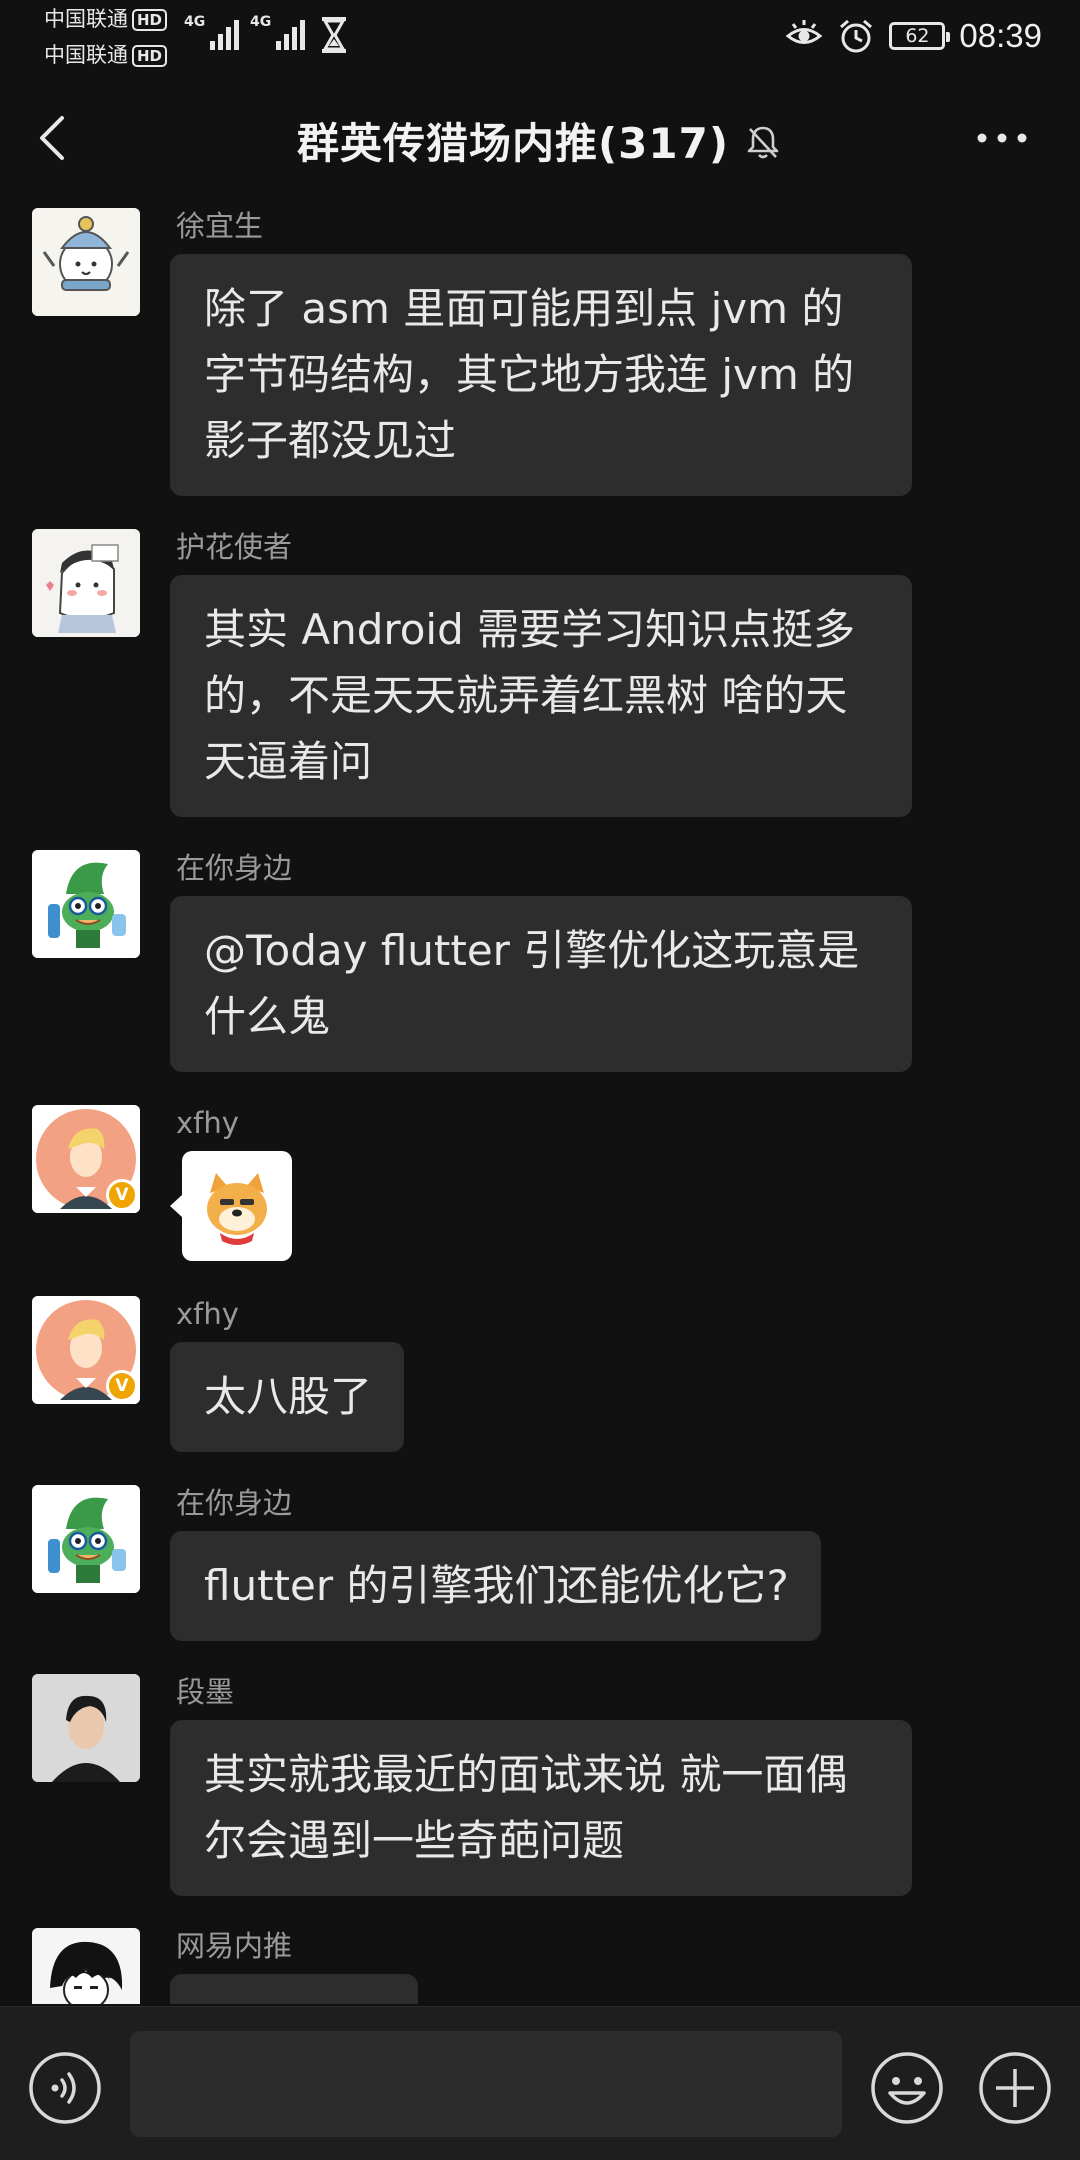  Describe the element at coordinates (856, 36) in the screenshot. I see `alarm-icon` at that location.